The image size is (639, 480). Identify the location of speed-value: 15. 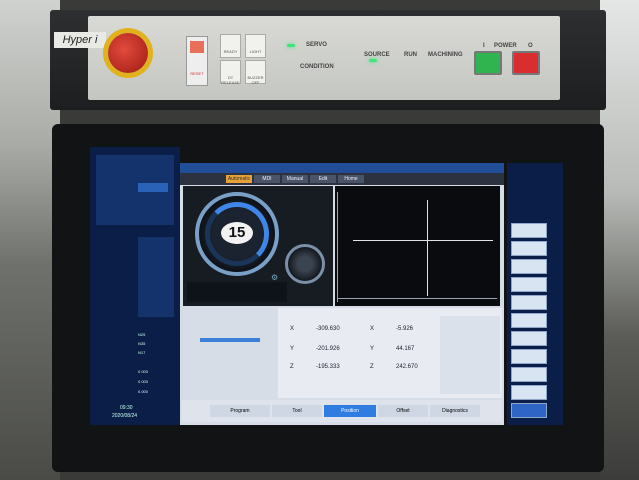
(237, 233).